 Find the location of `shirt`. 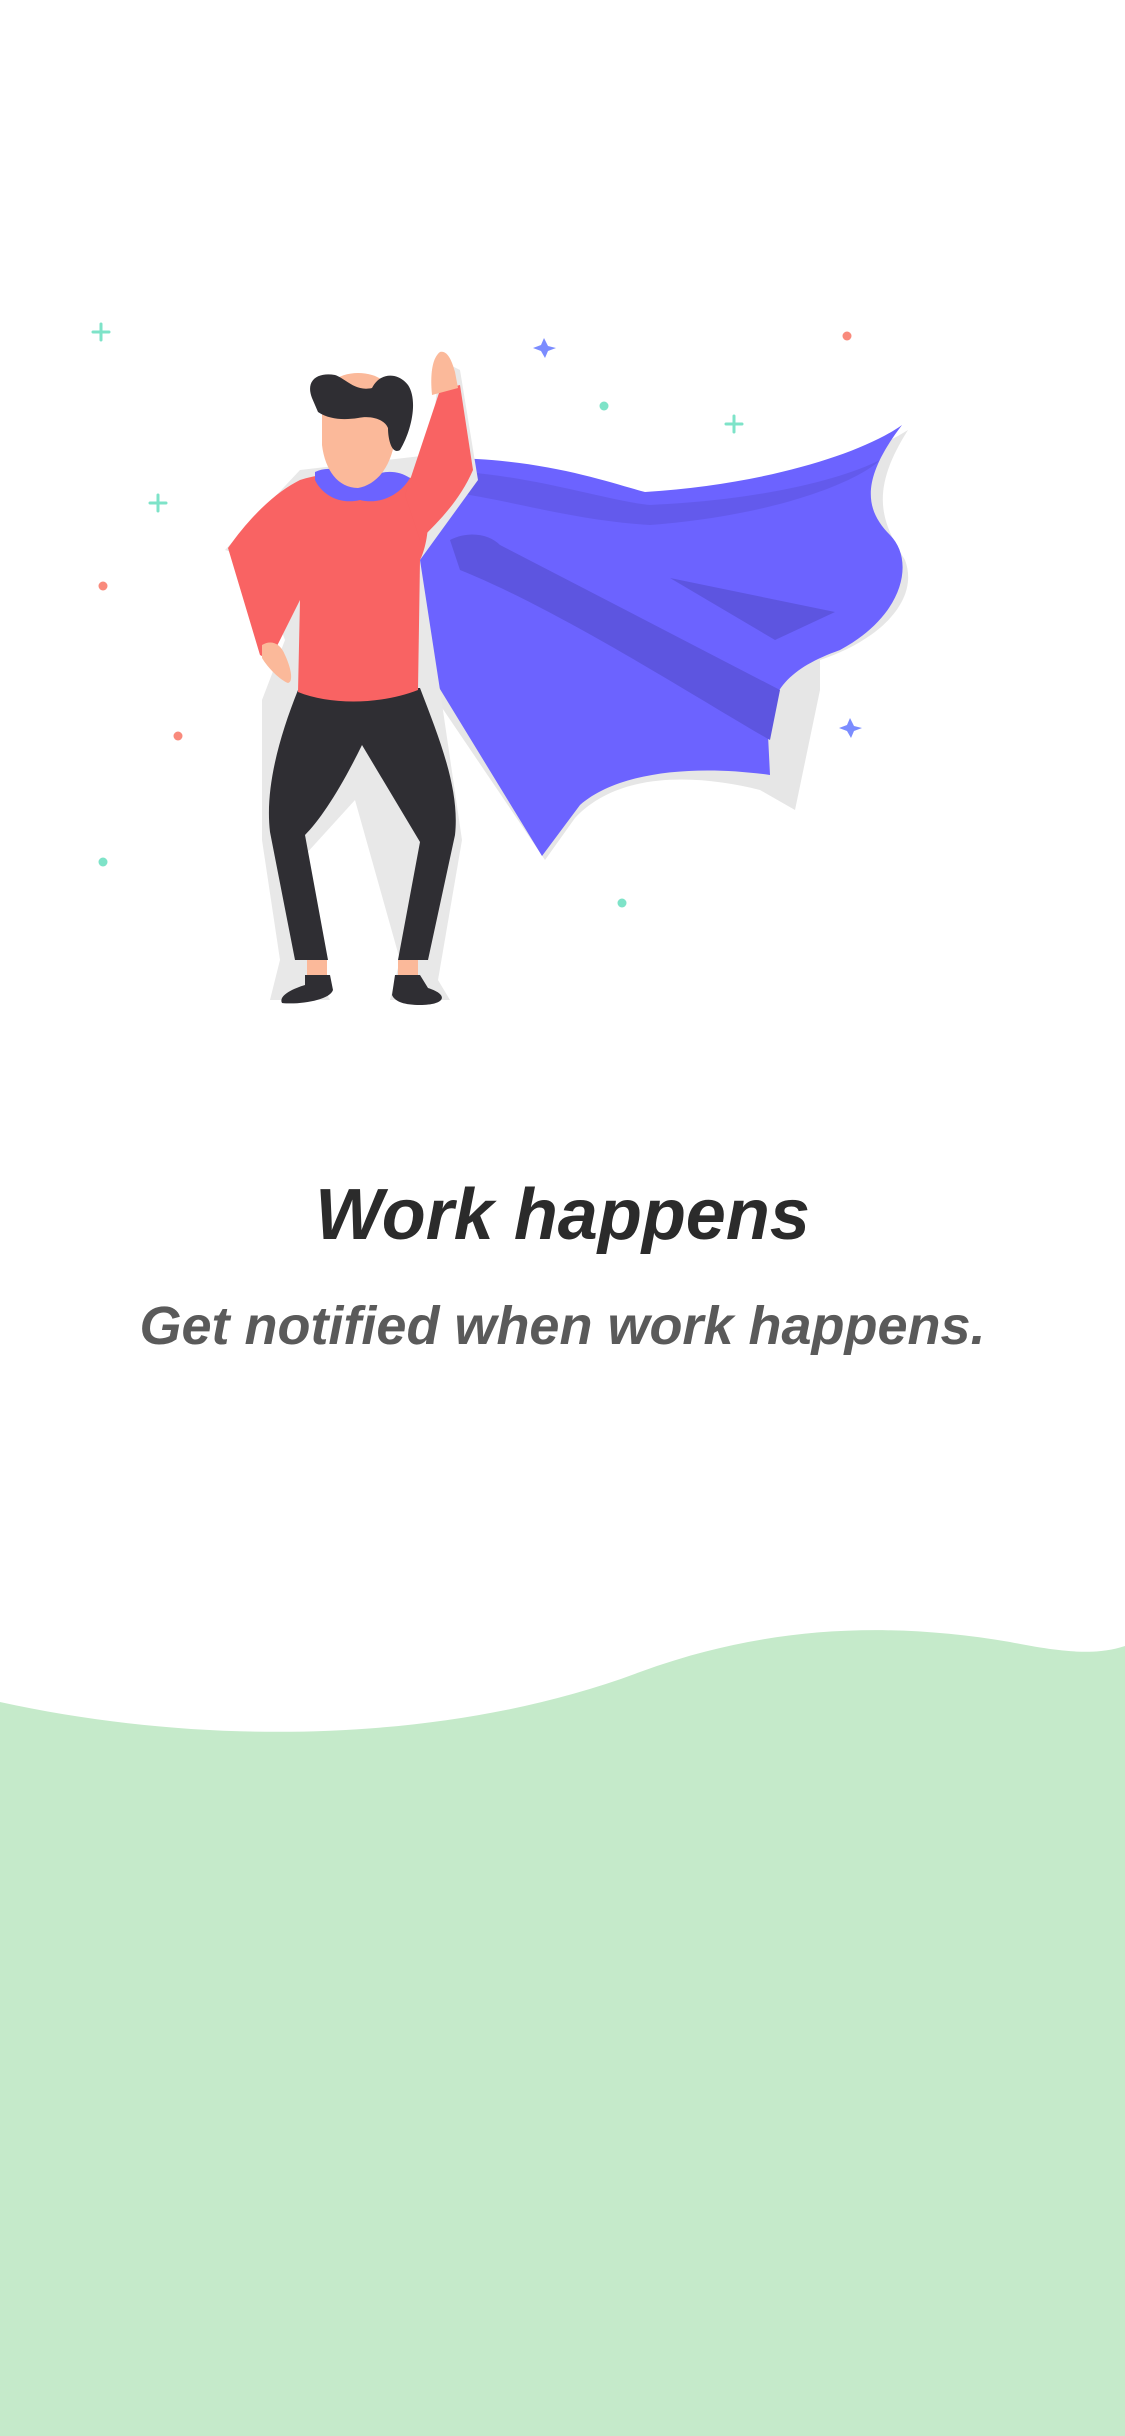

shirt is located at coordinates (328, 587).